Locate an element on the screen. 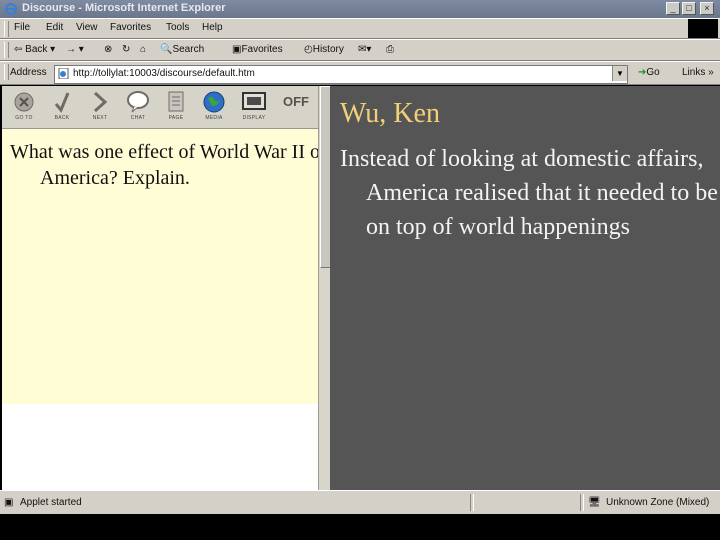 The image size is (720, 540). zone-icon: 🖥 is located at coordinates (594, 502).